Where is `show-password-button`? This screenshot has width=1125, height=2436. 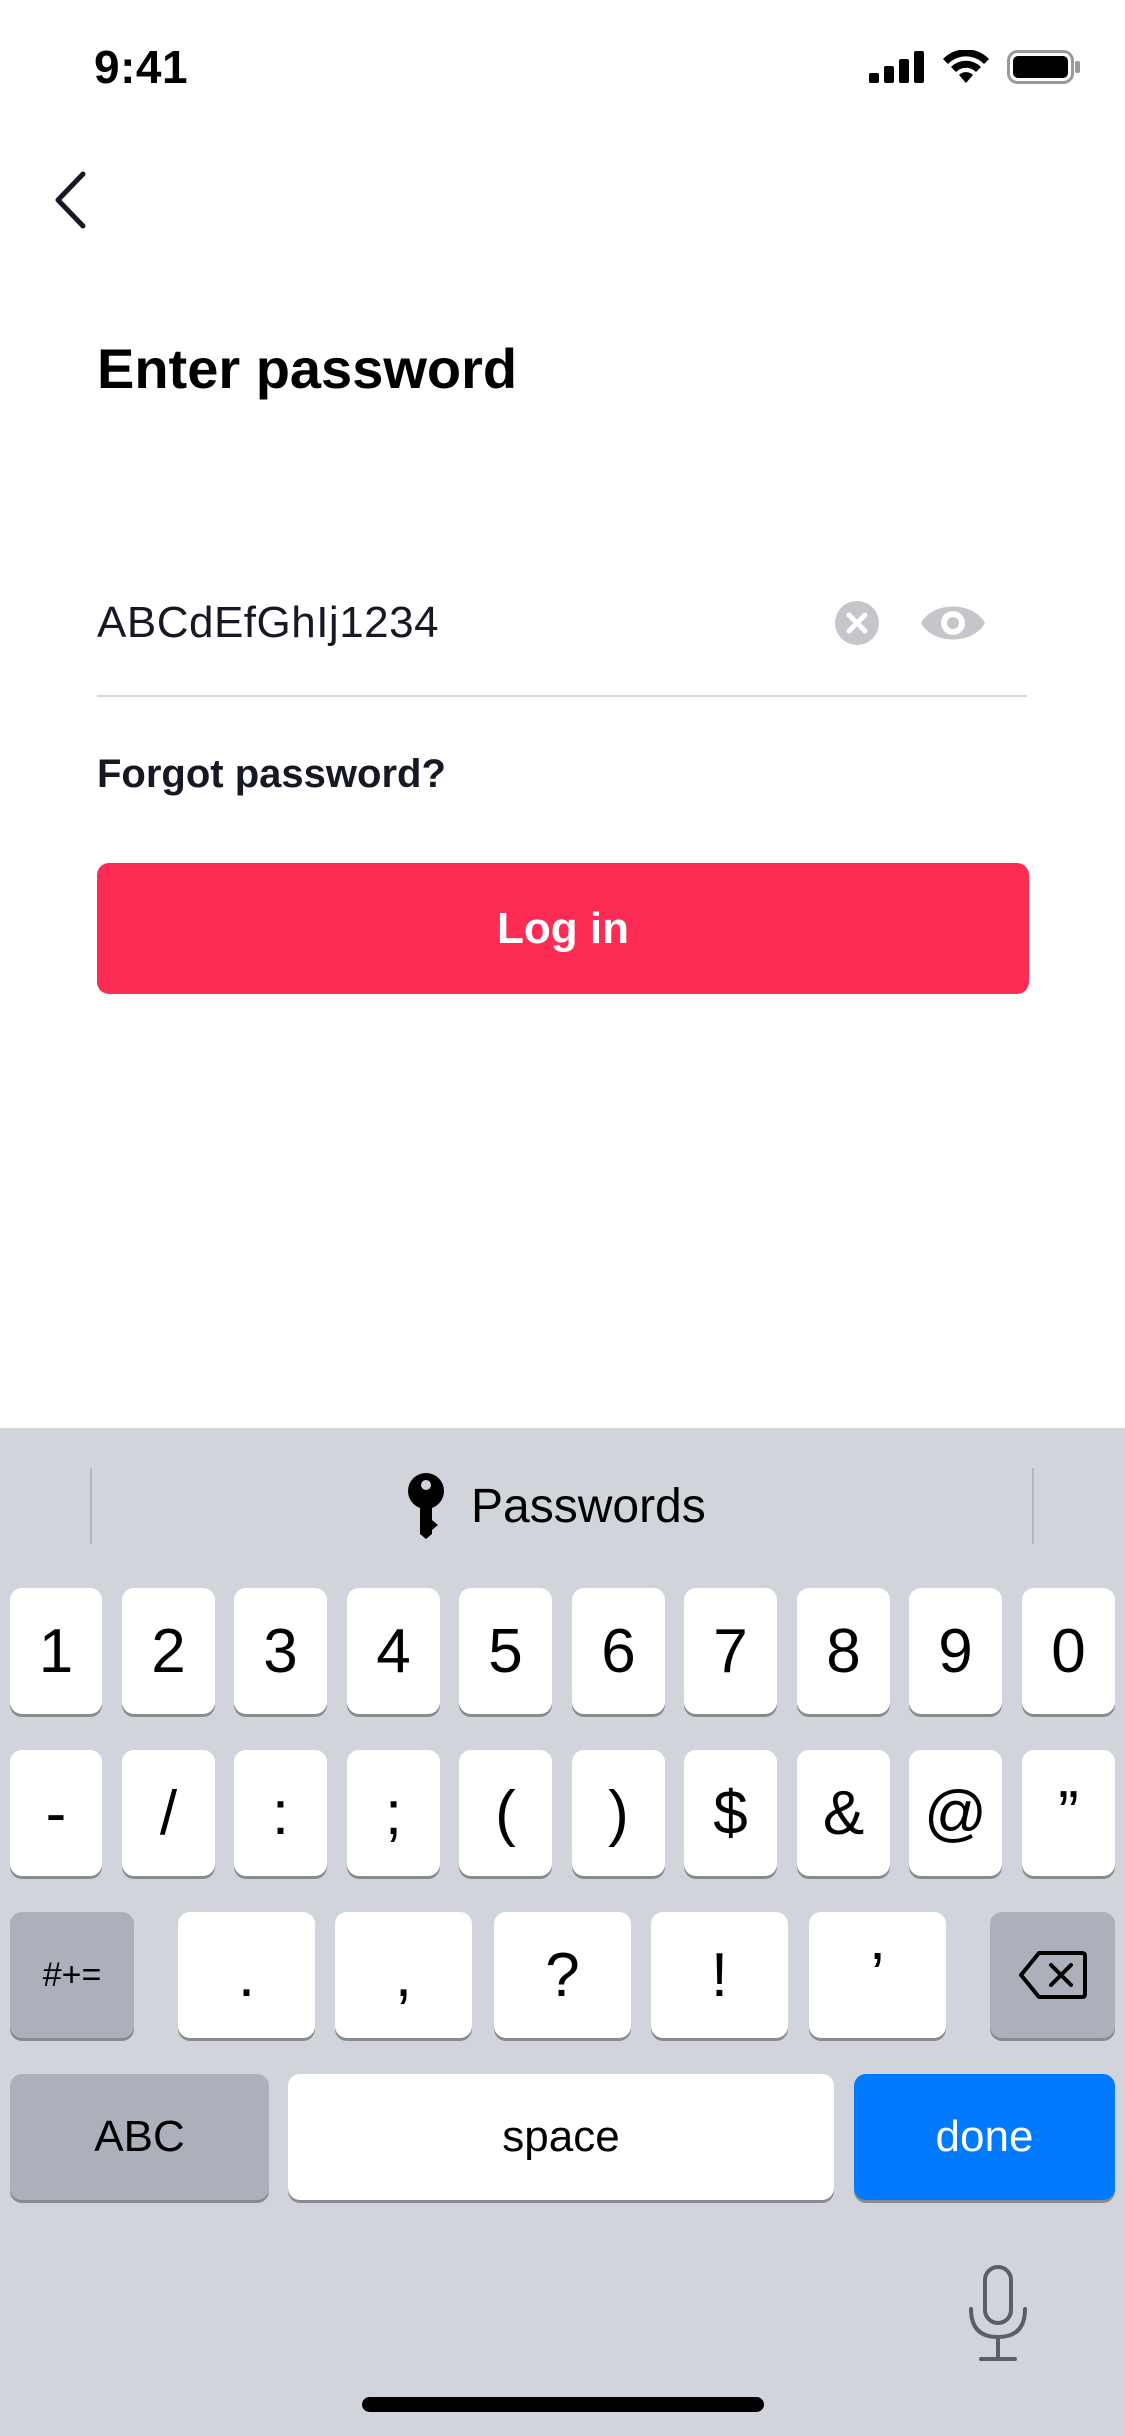
show-password-button is located at coordinates (953, 623).